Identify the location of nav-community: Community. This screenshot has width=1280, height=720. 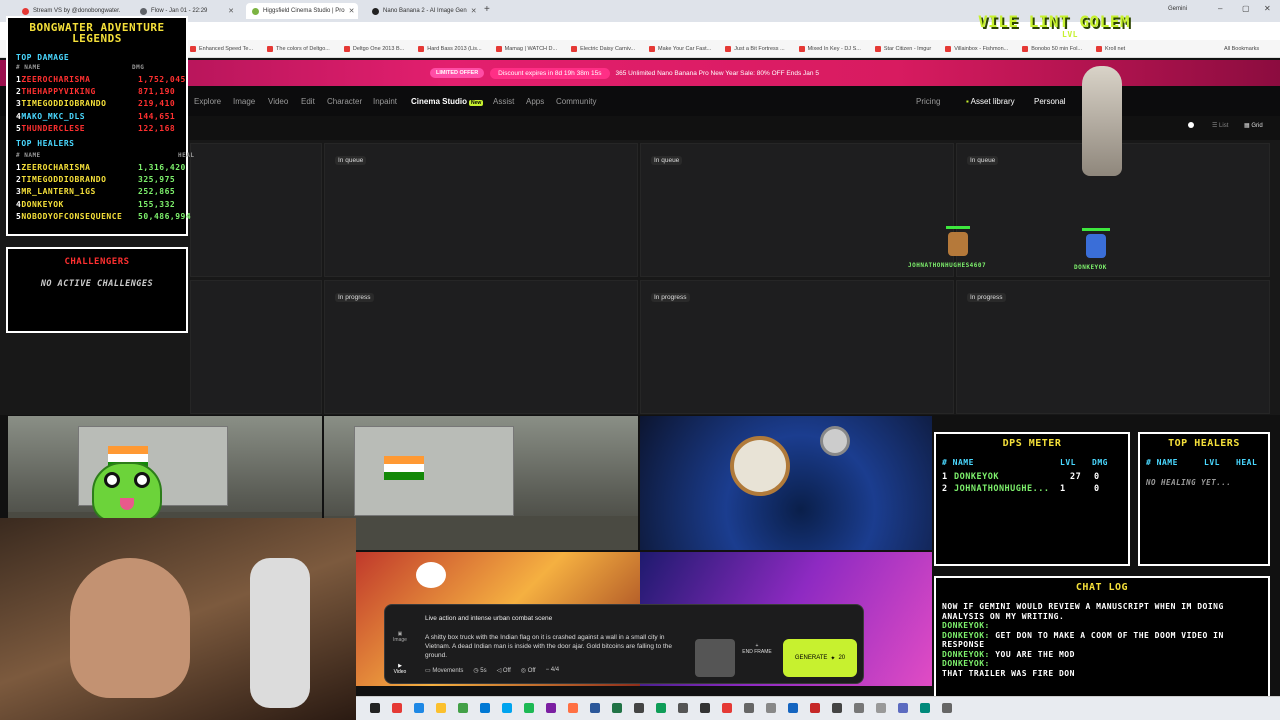
(576, 101).